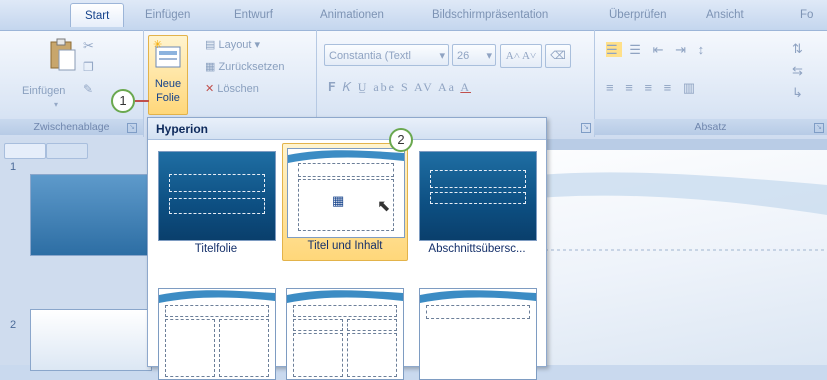 This screenshot has height=380, width=827. What do you see at coordinates (352, 15) in the screenshot?
I see `tab-animationen: Animationen` at bounding box center [352, 15].